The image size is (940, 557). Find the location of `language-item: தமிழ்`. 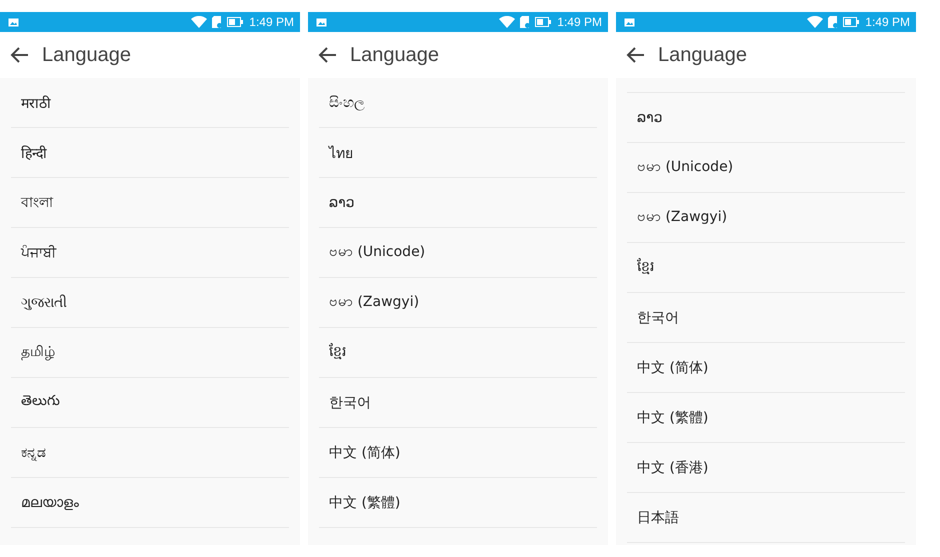

language-item: தமிழ் is located at coordinates (150, 353).